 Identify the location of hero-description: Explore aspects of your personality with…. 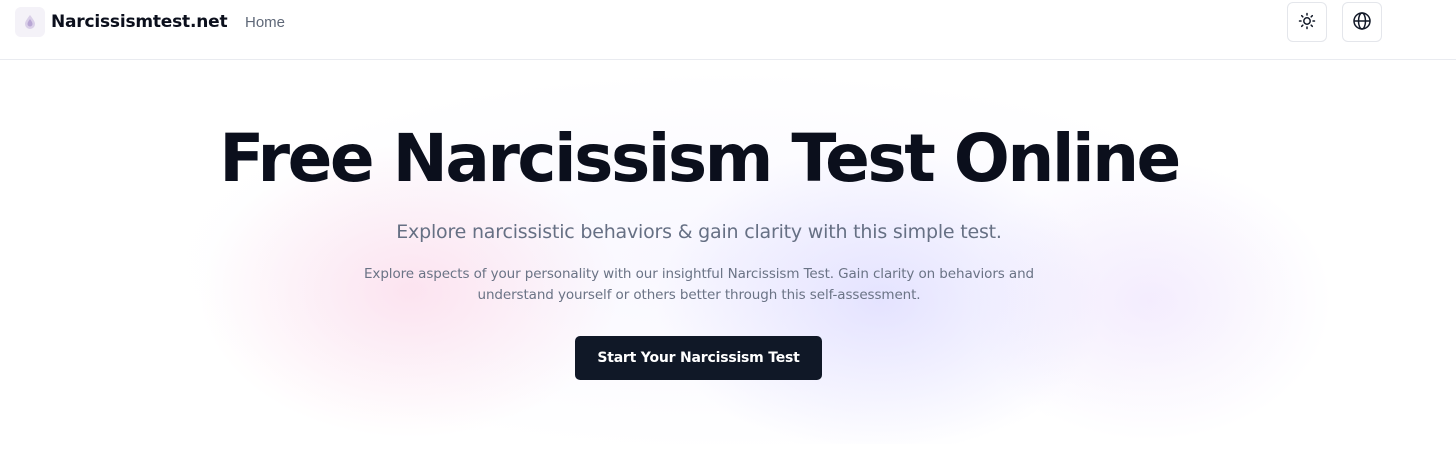
(699, 284).